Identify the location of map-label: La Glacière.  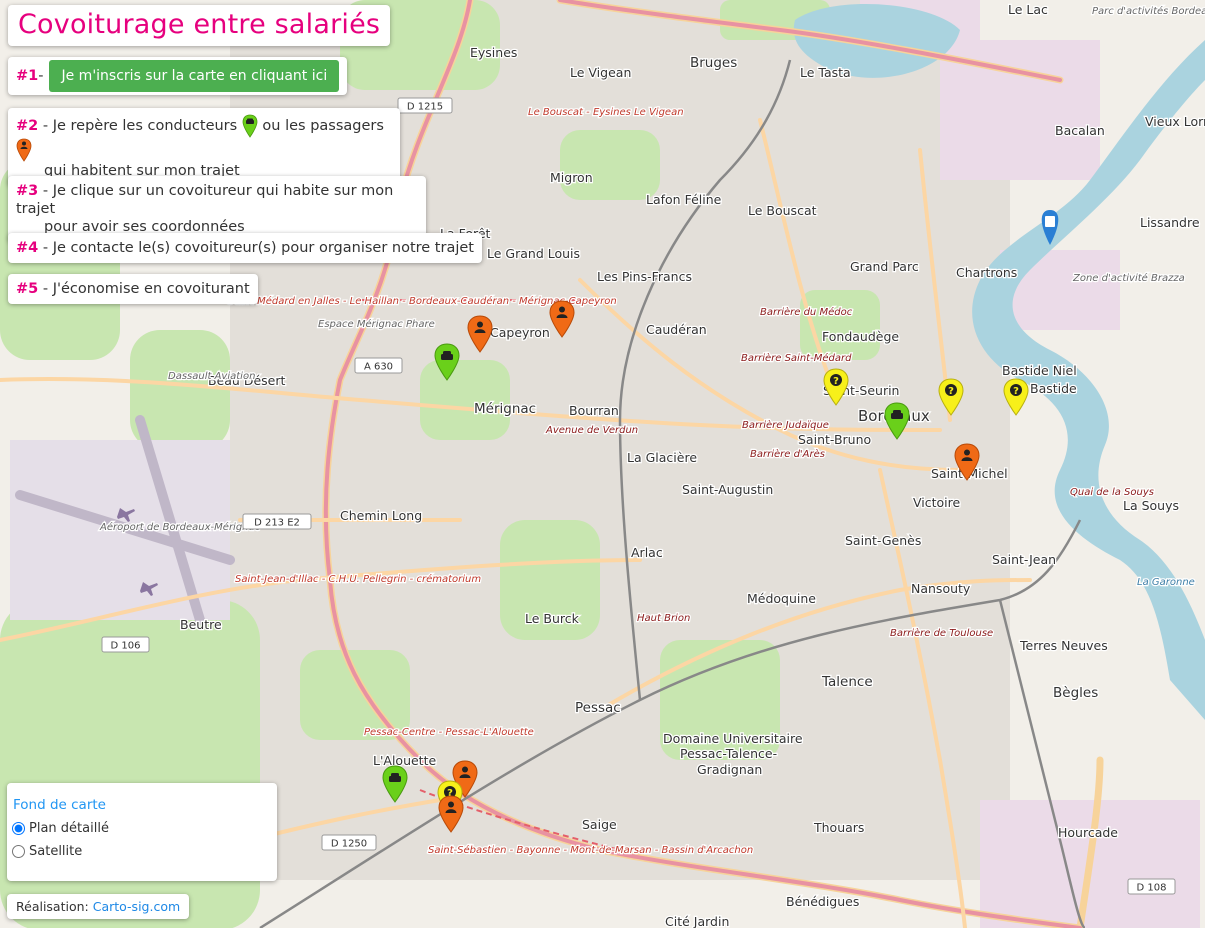
(662, 457).